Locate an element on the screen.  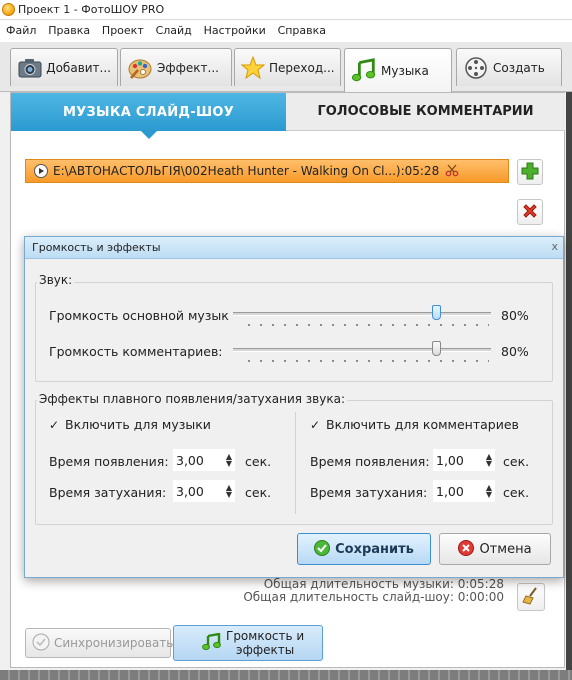
tab-voice-comments: ГОЛОСОВЫЕ КОММЕНТАРИИ is located at coordinates (425, 112).